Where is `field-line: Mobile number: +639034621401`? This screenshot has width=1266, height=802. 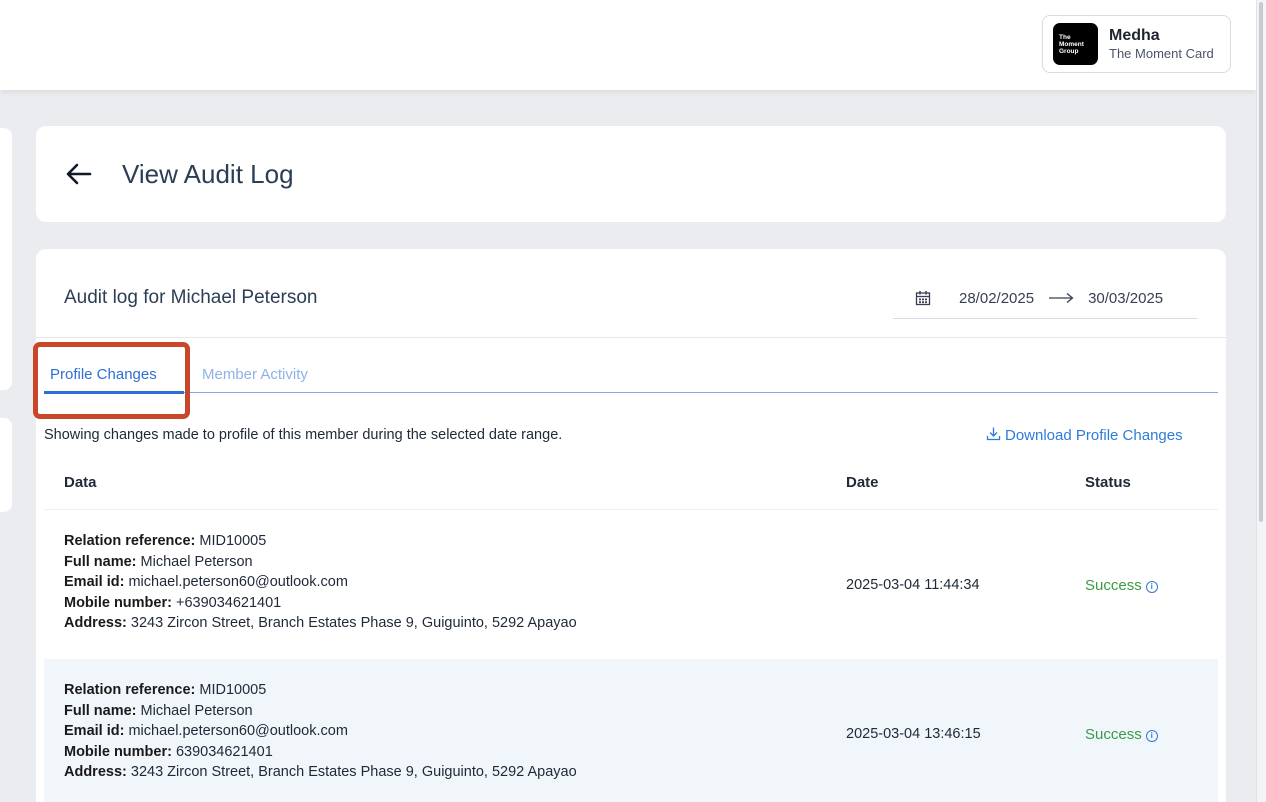
field-line: Mobile number: +639034621401 is located at coordinates (173, 602).